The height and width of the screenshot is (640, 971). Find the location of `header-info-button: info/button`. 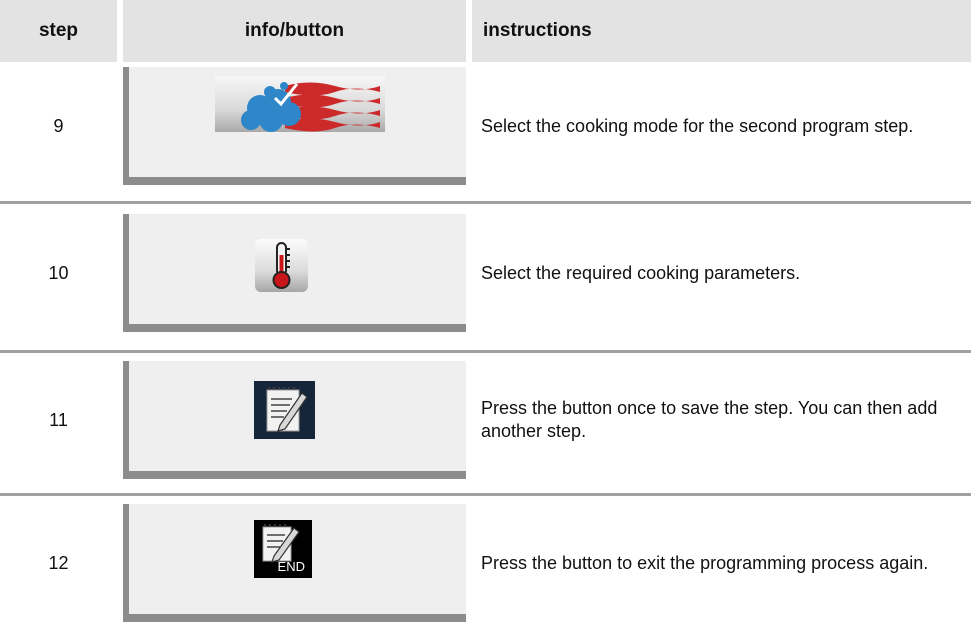

header-info-button: info/button is located at coordinates (294, 31).